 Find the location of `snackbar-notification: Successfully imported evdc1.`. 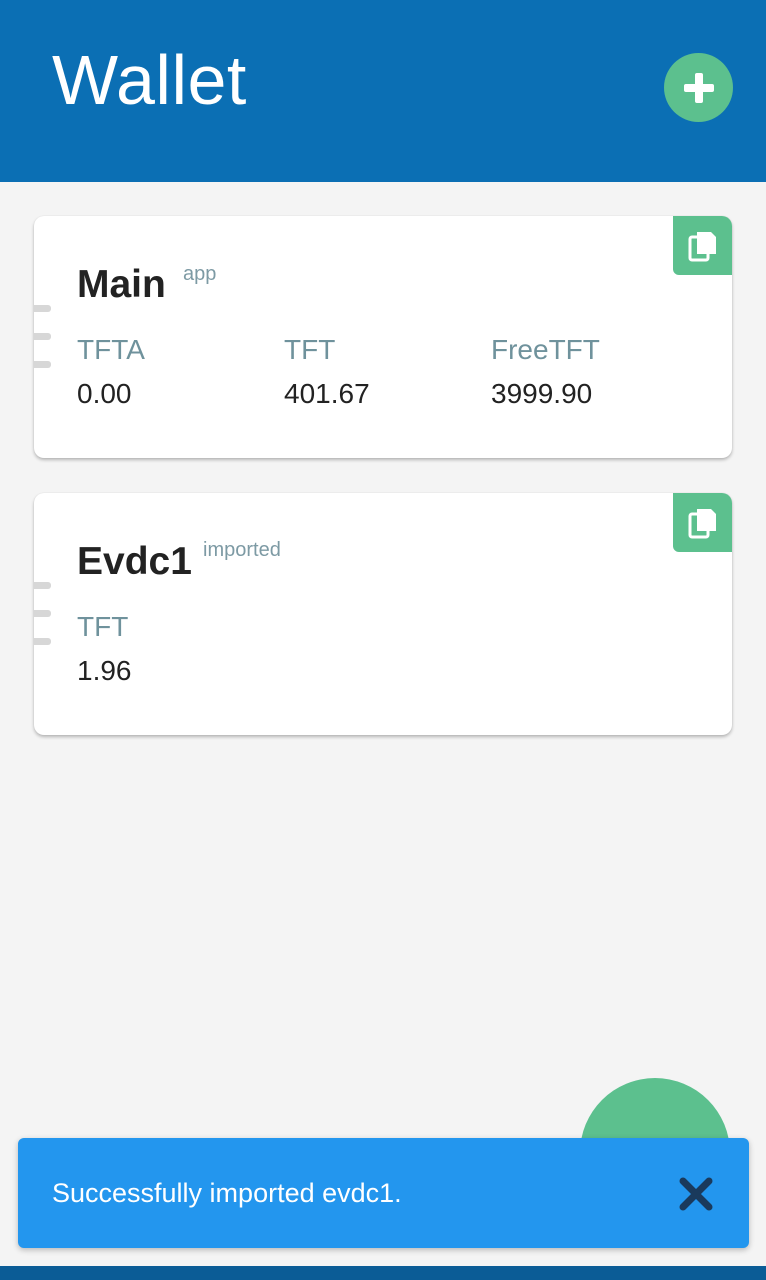

snackbar-notification: Successfully imported evdc1. is located at coordinates (383, 1193).